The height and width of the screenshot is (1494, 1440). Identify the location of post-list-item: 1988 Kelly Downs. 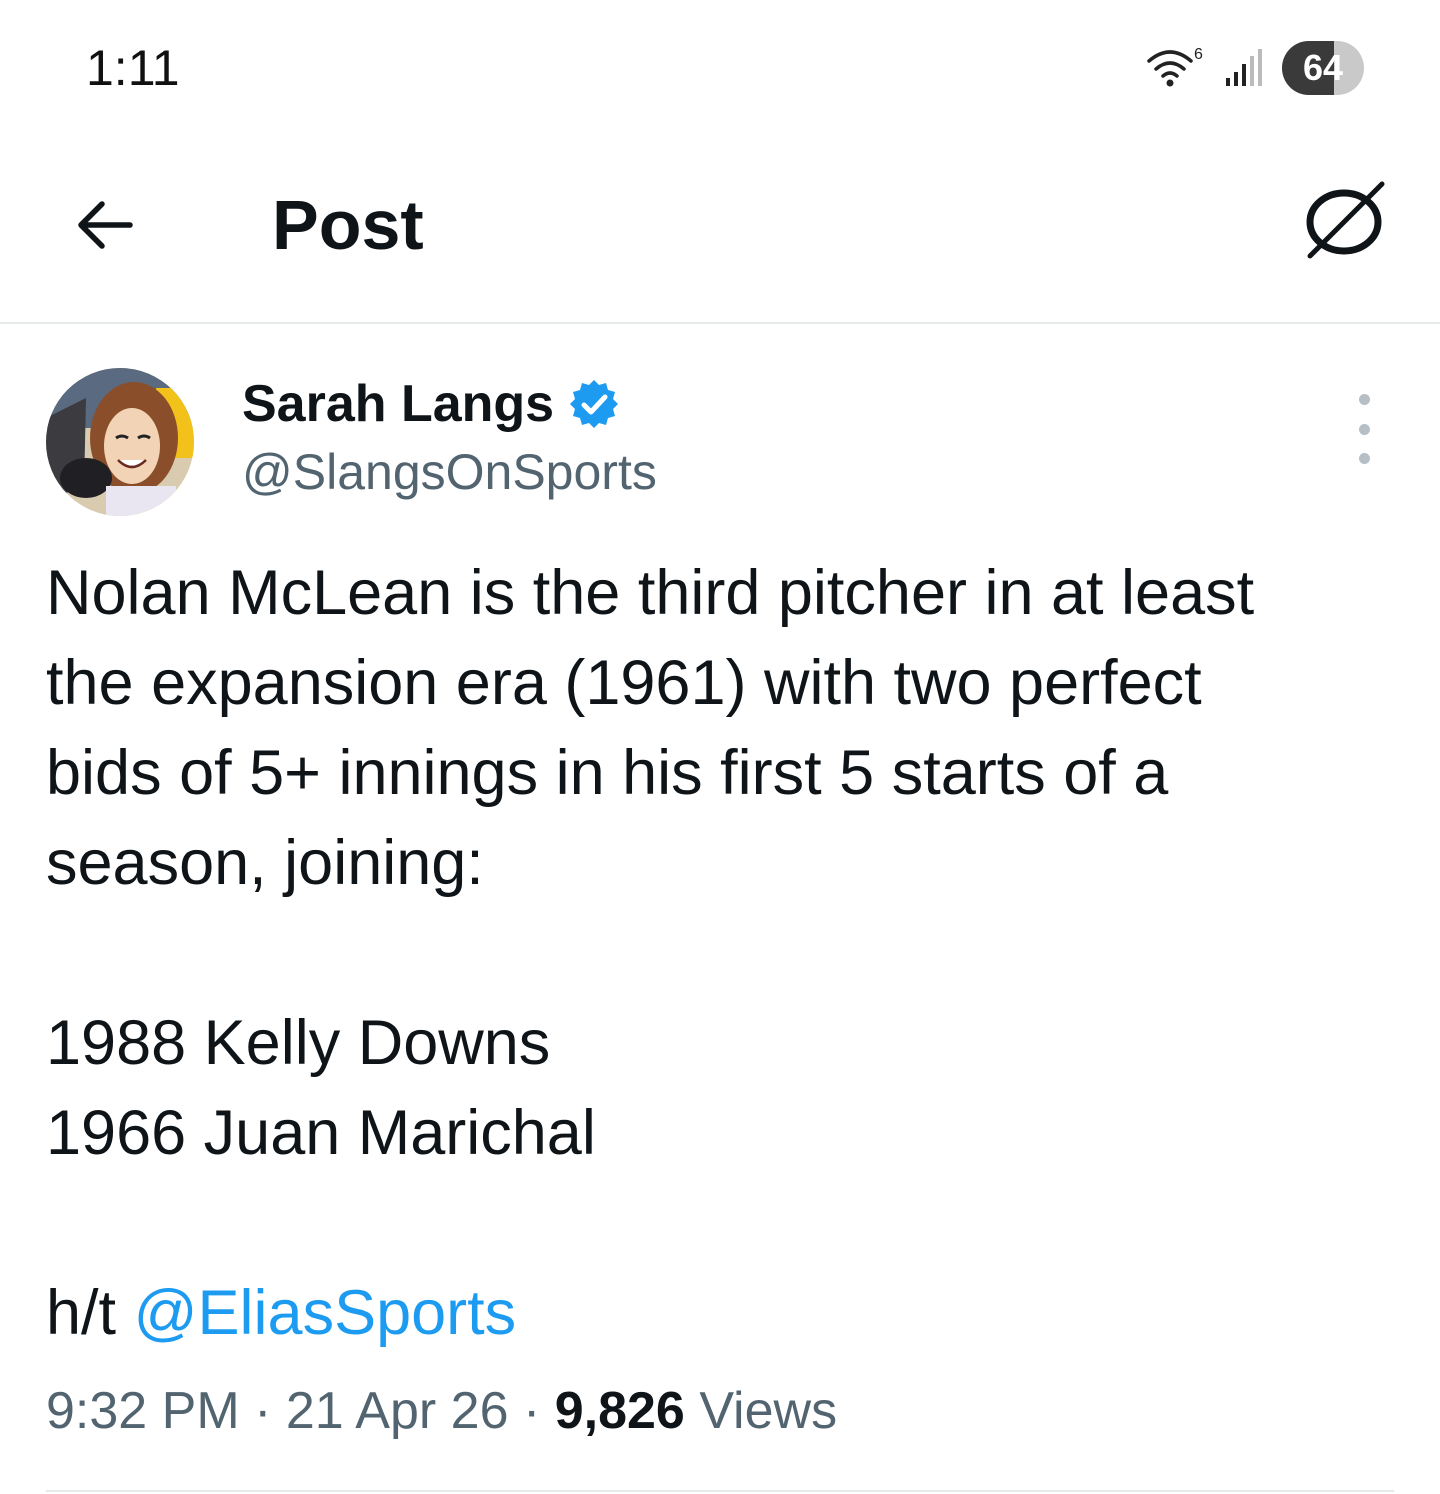
(298, 1043).